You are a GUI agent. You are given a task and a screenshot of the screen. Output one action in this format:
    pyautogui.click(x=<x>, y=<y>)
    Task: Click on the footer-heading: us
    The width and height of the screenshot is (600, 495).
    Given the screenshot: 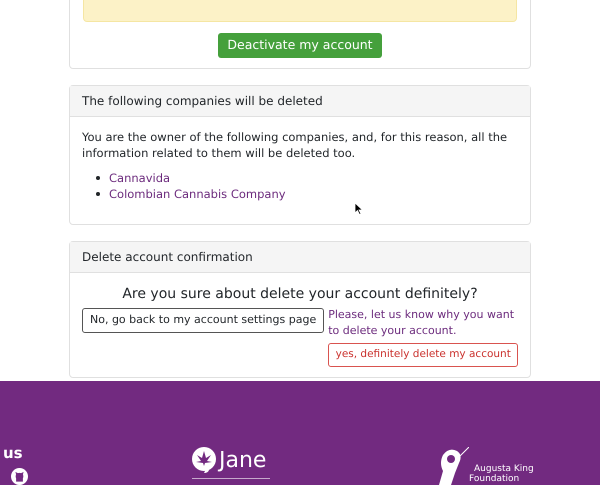 What is the action you would take?
    pyautogui.click(x=13, y=453)
    